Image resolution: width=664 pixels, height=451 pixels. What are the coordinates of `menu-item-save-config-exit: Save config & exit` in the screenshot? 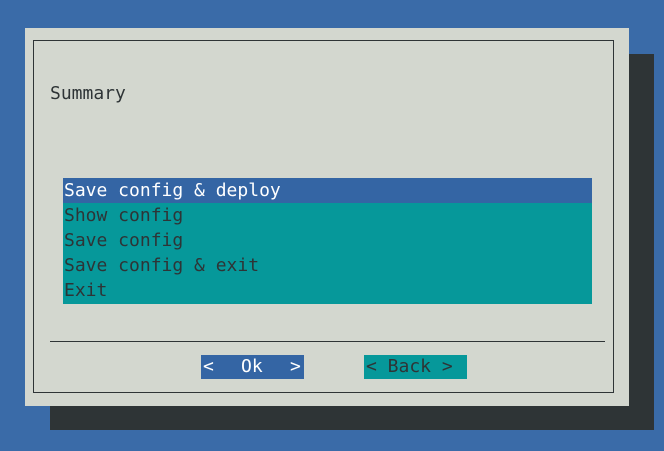 It's located at (327, 265).